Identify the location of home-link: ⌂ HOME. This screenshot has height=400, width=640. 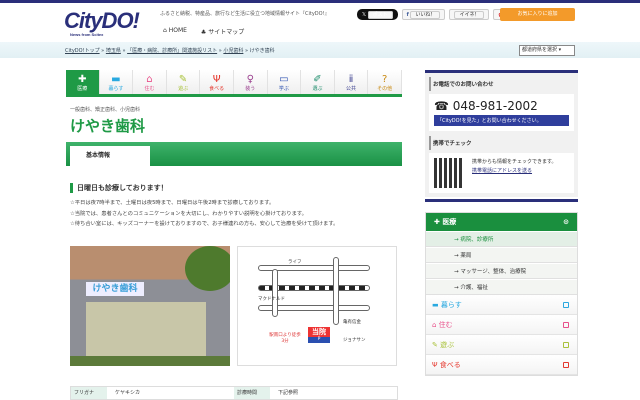
(175, 31).